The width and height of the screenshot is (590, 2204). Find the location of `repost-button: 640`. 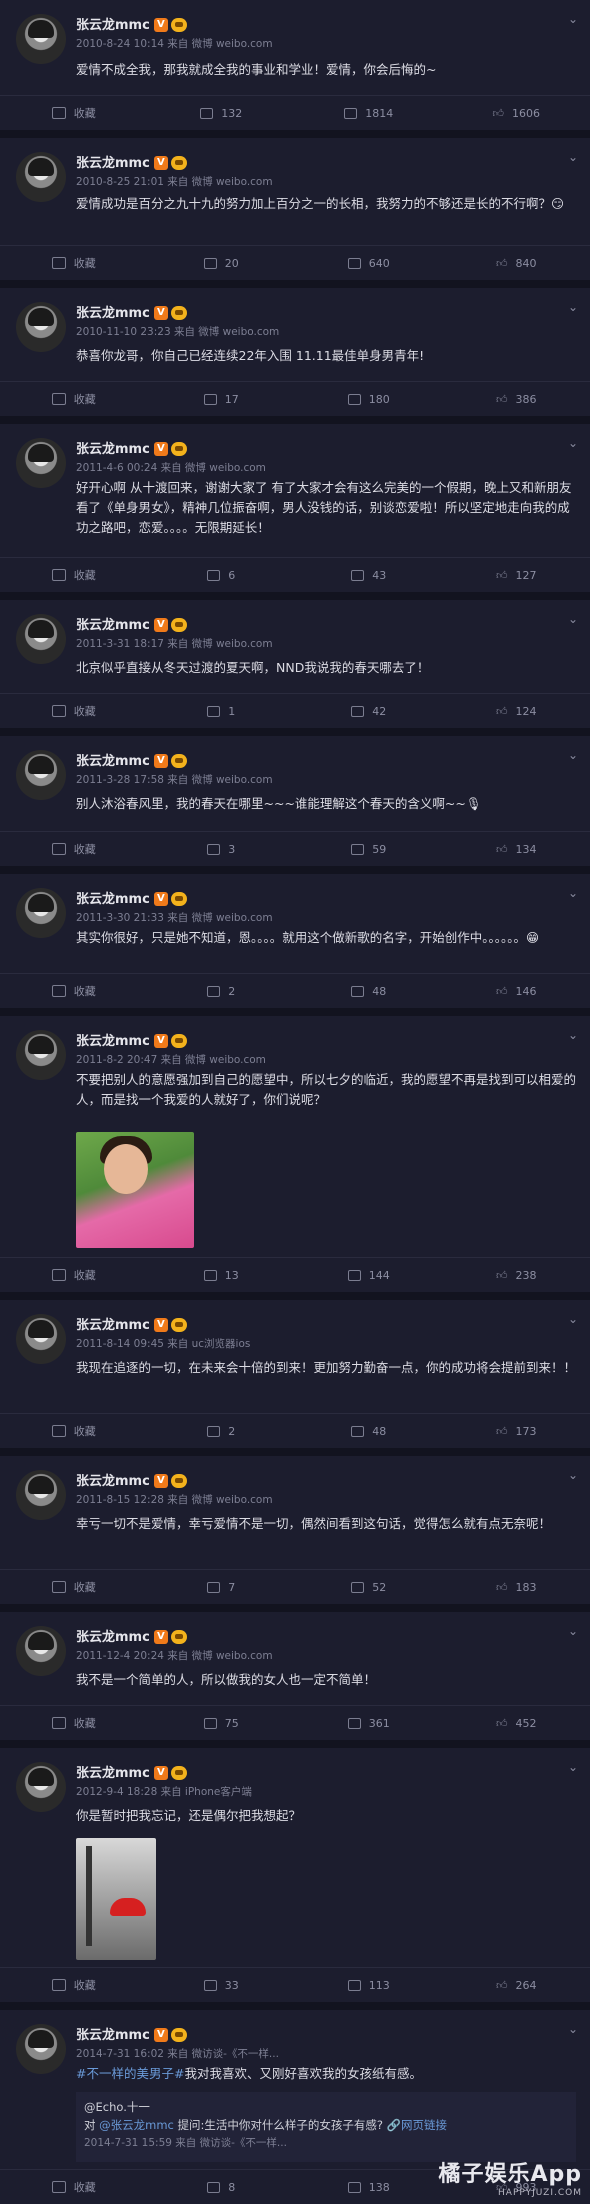

repost-button: 640 is located at coordinates (369, 263).